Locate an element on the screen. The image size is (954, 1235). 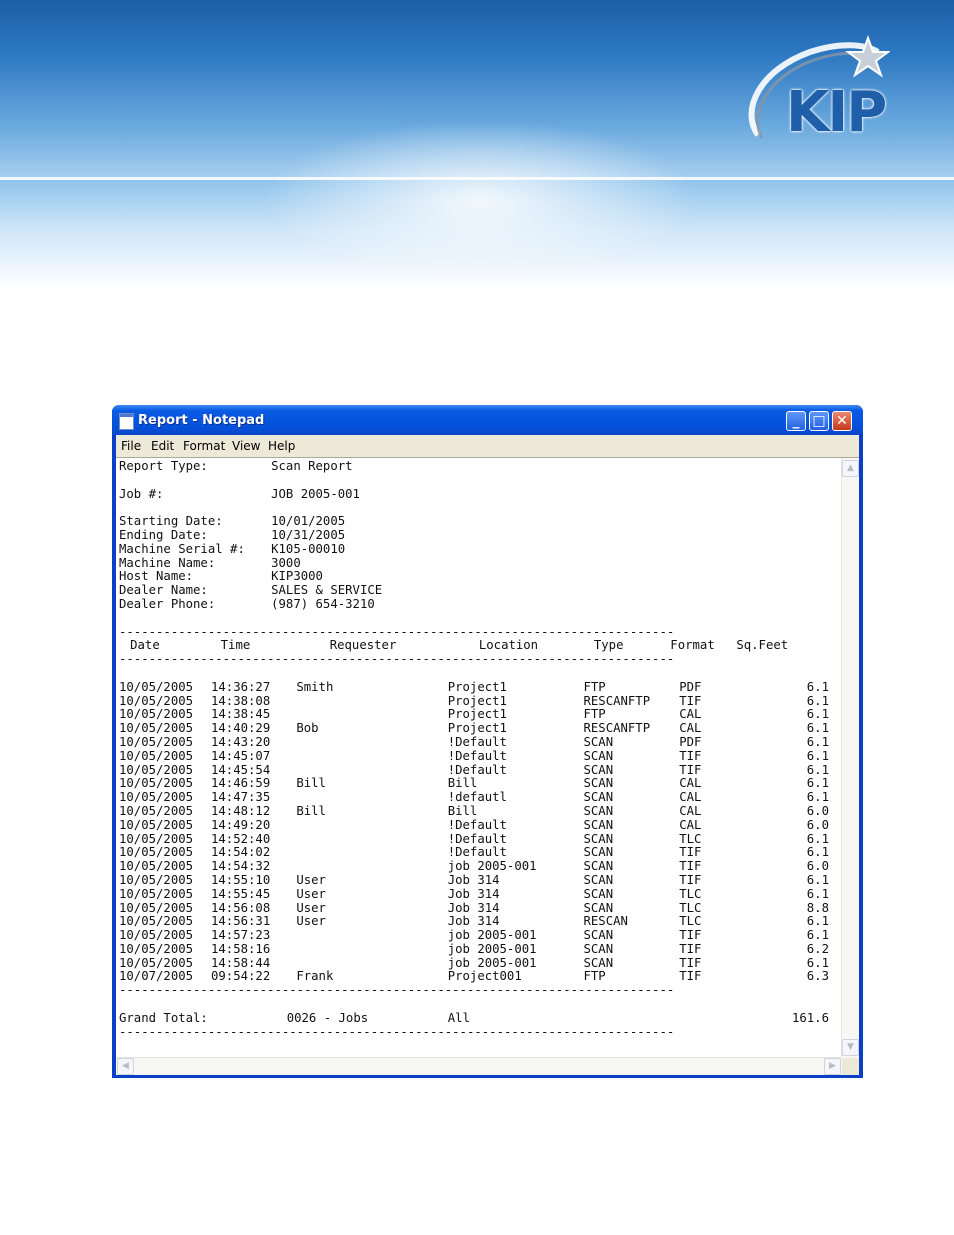
cell-time: 14:57:23 is located at coordinates (241, 935).